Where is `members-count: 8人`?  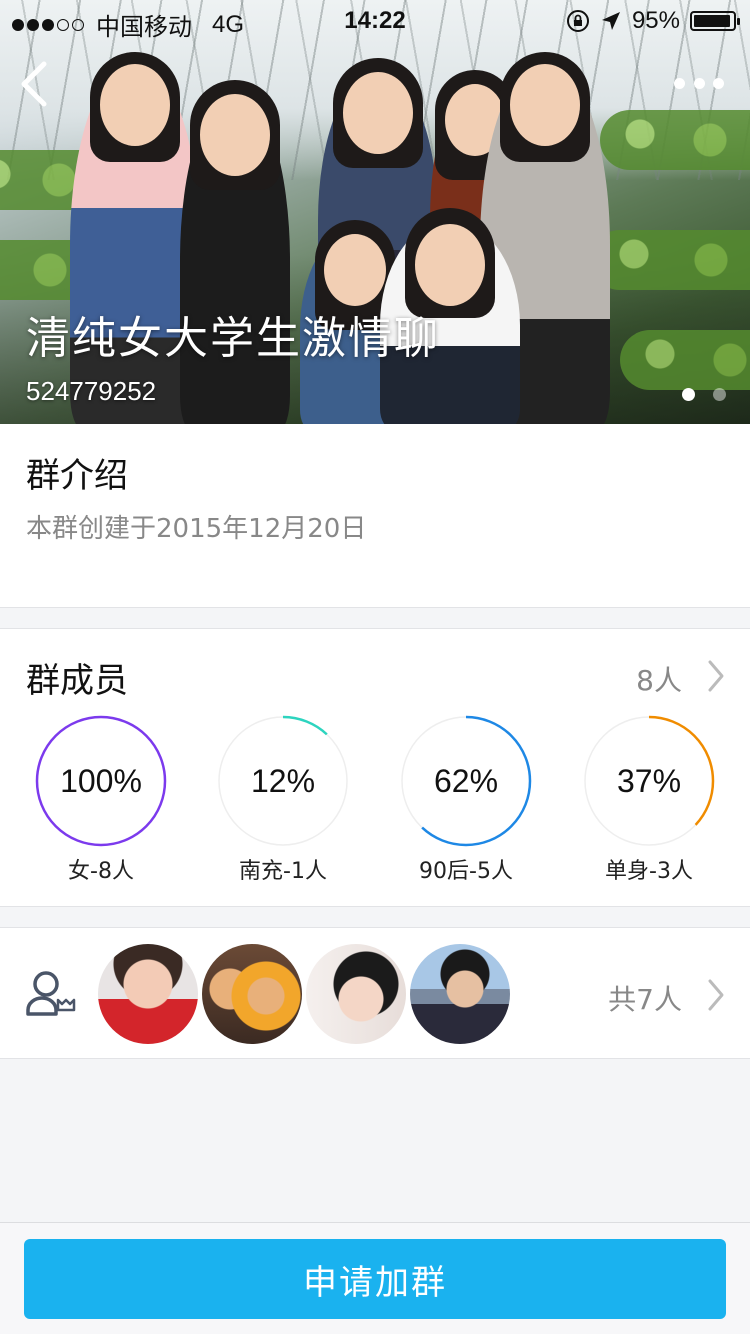 members-count: 8人 is located at coordinates (659, 680).